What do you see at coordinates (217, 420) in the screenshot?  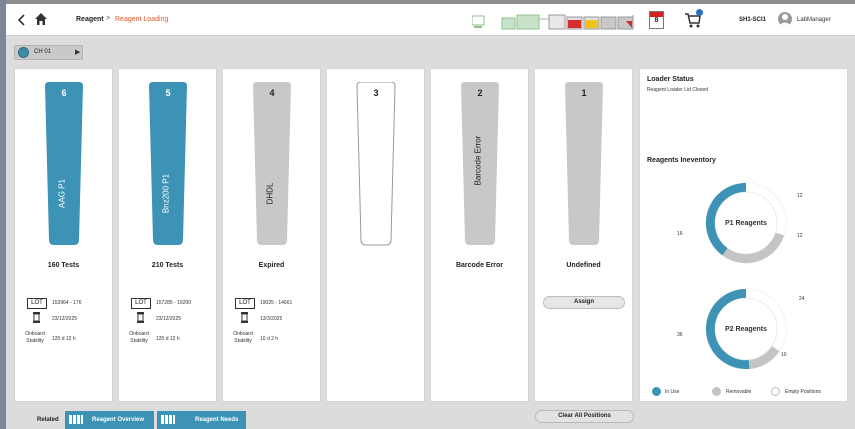 I see `reagent-needs-label: Reagent Needs` at bounding box center [217, 420].